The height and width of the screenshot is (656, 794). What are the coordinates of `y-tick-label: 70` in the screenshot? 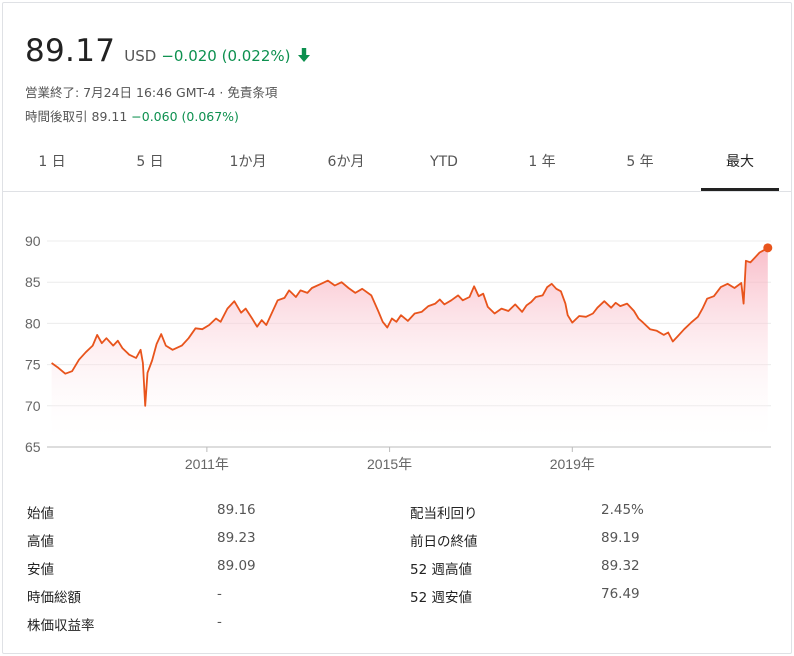 It's located at (33, 406).